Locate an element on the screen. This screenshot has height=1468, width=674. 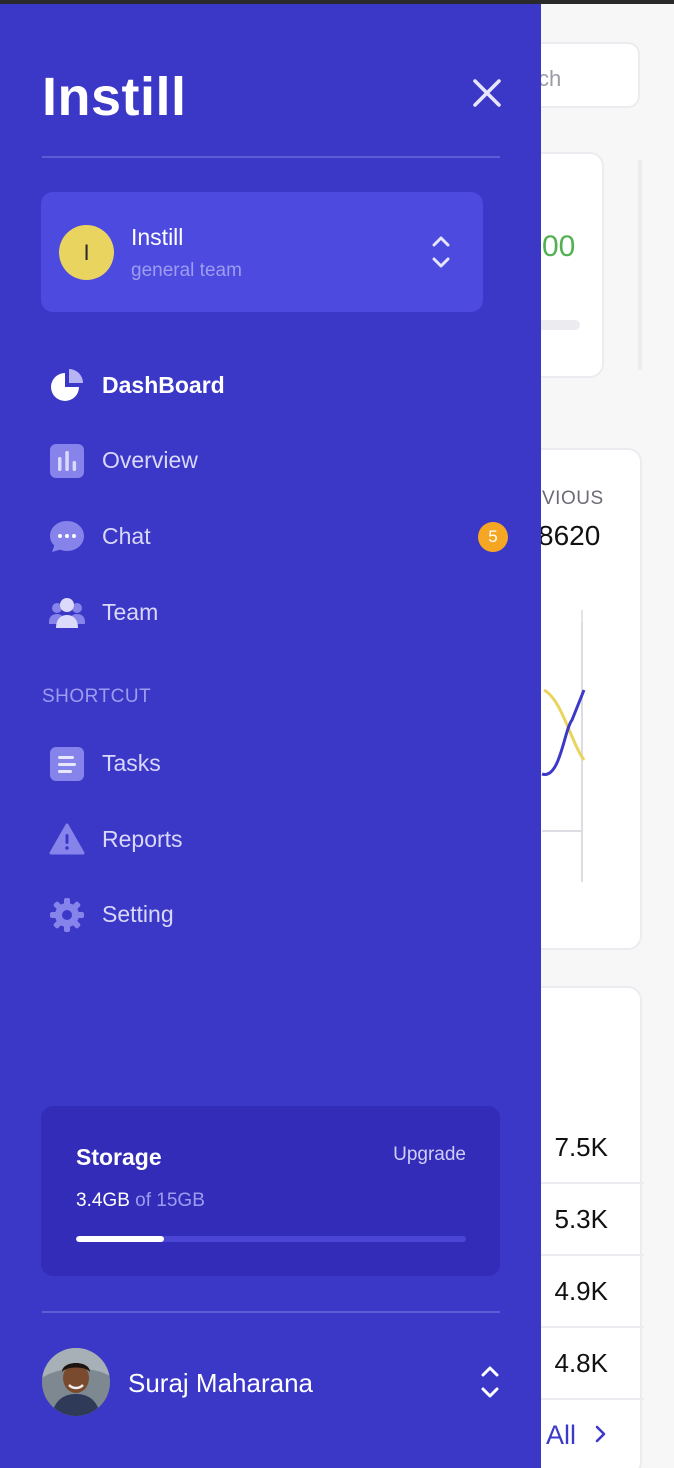
shortcut-section-label: SHORTCUT is located at coordinates (97, 696).